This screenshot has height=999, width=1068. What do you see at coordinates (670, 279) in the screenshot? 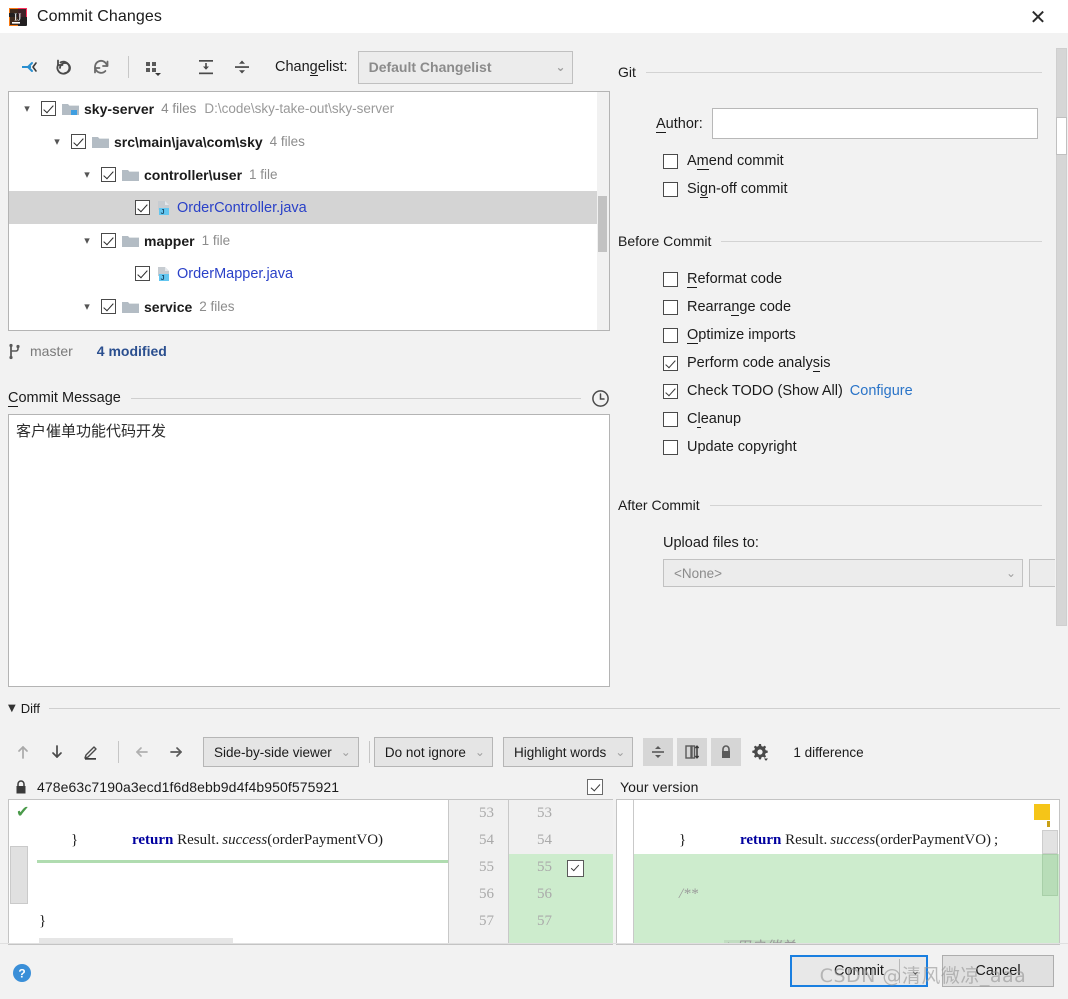
I see `reformat-code-checkbox` at bounding box center [670, 279].